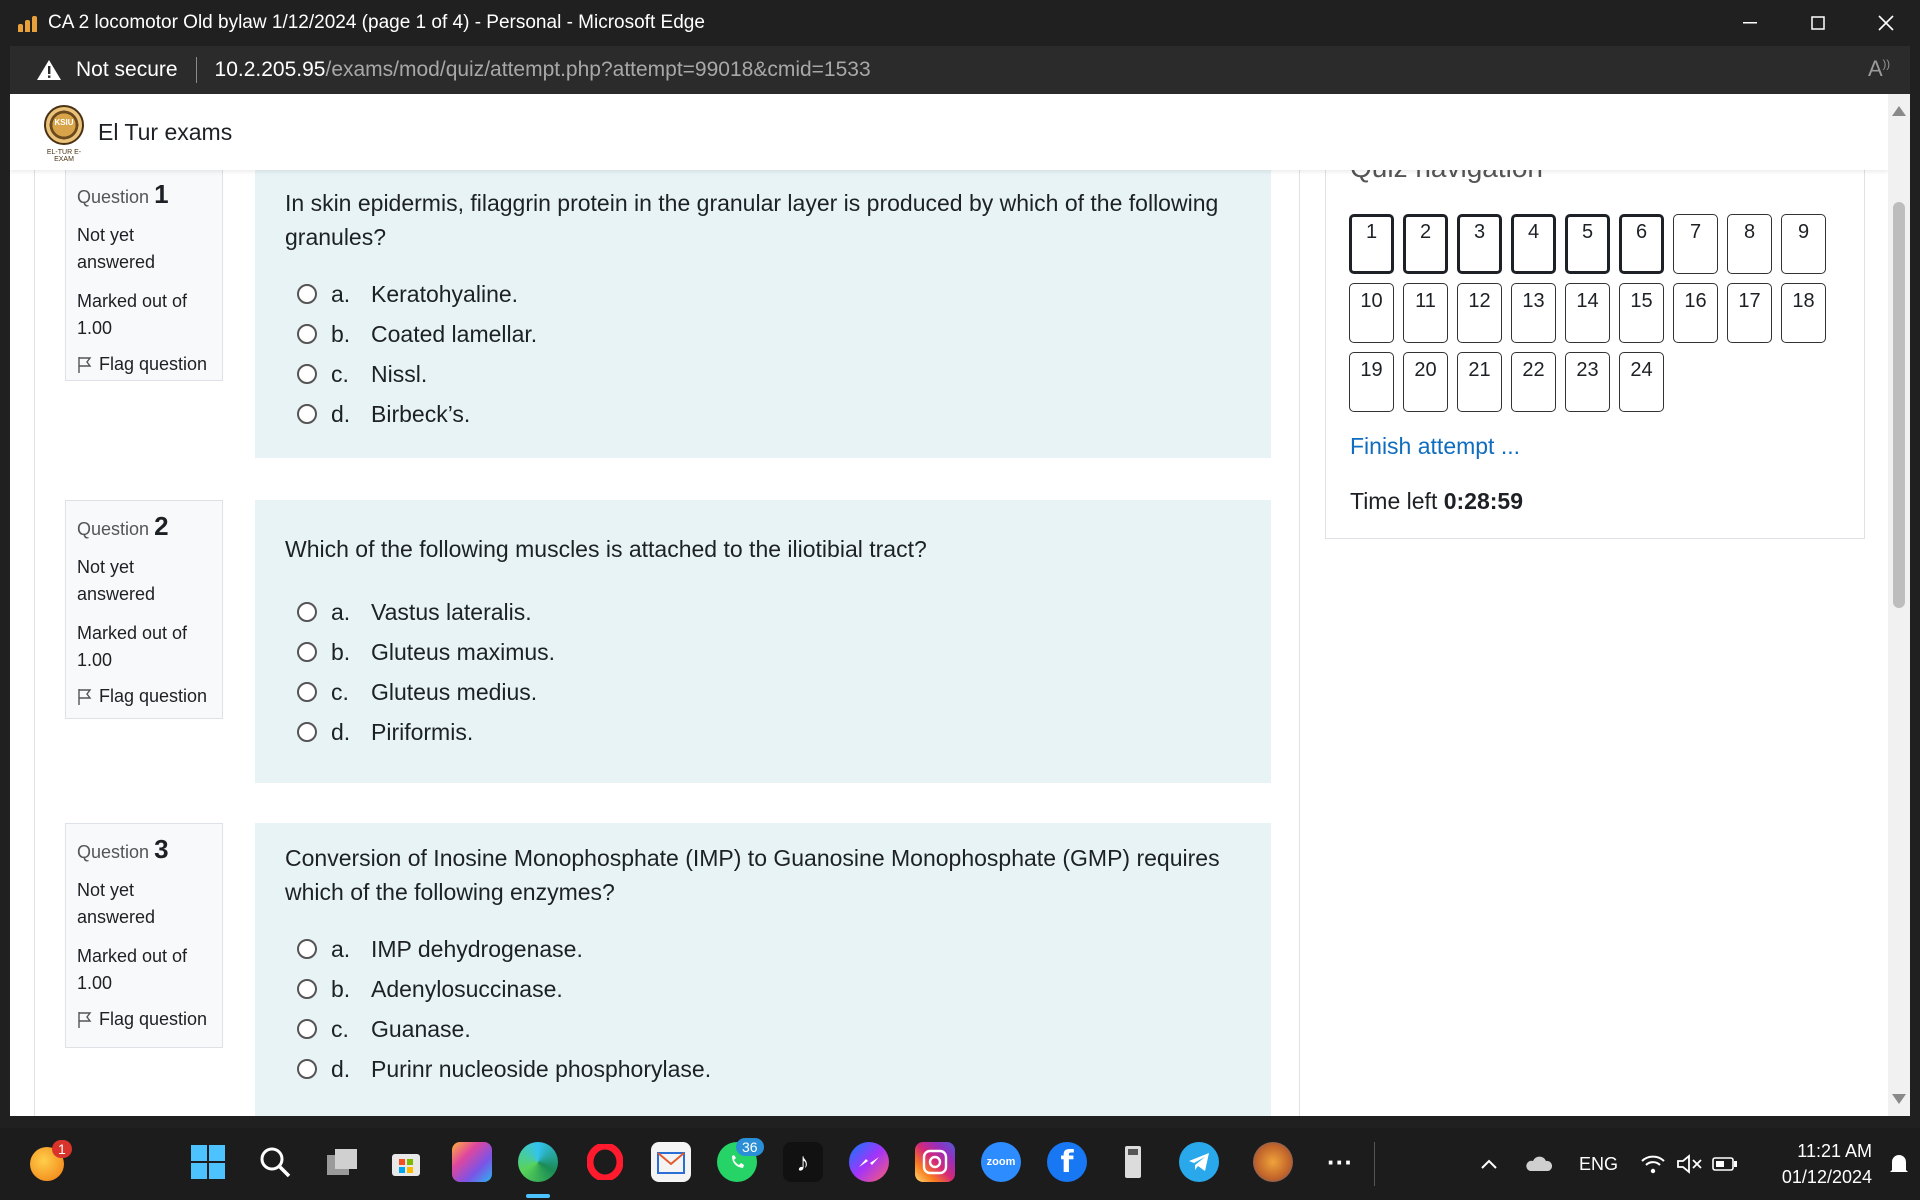 The height and width of the screenshot is (1200, 1920). What do you see at coordinates (1641, 382) in the screenshot?
I see `quiz-nav-button-24: 24` at bounding box center [1641, 382].